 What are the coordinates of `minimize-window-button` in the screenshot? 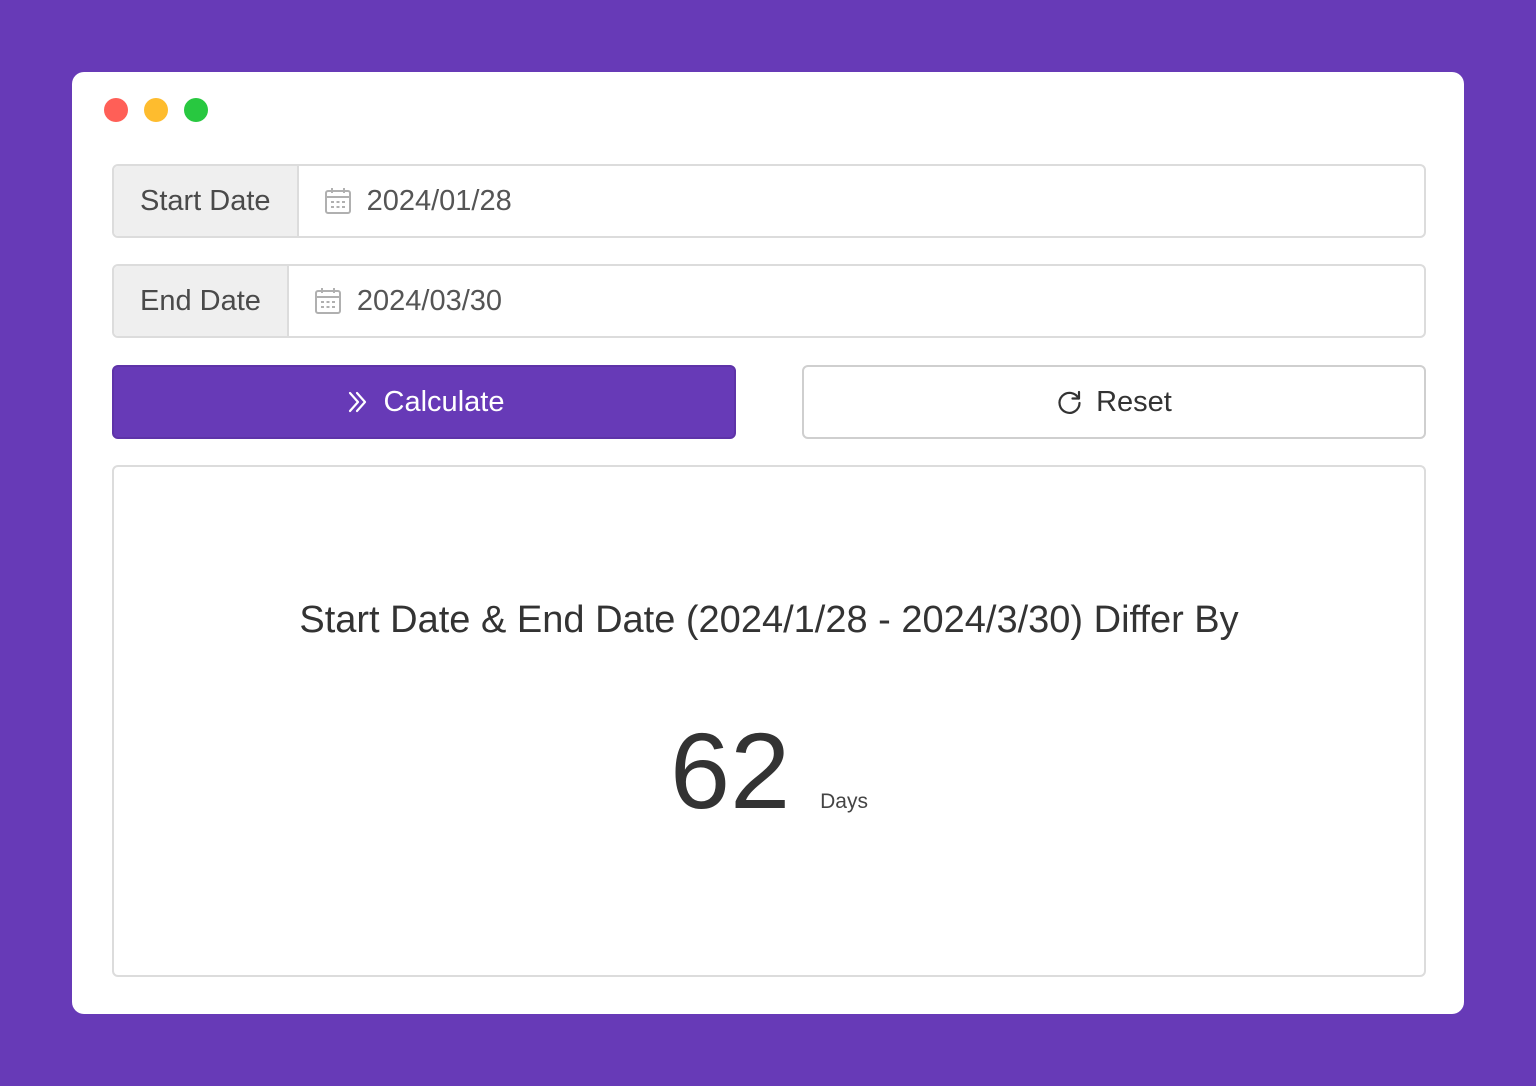 It's located at (156, 110).